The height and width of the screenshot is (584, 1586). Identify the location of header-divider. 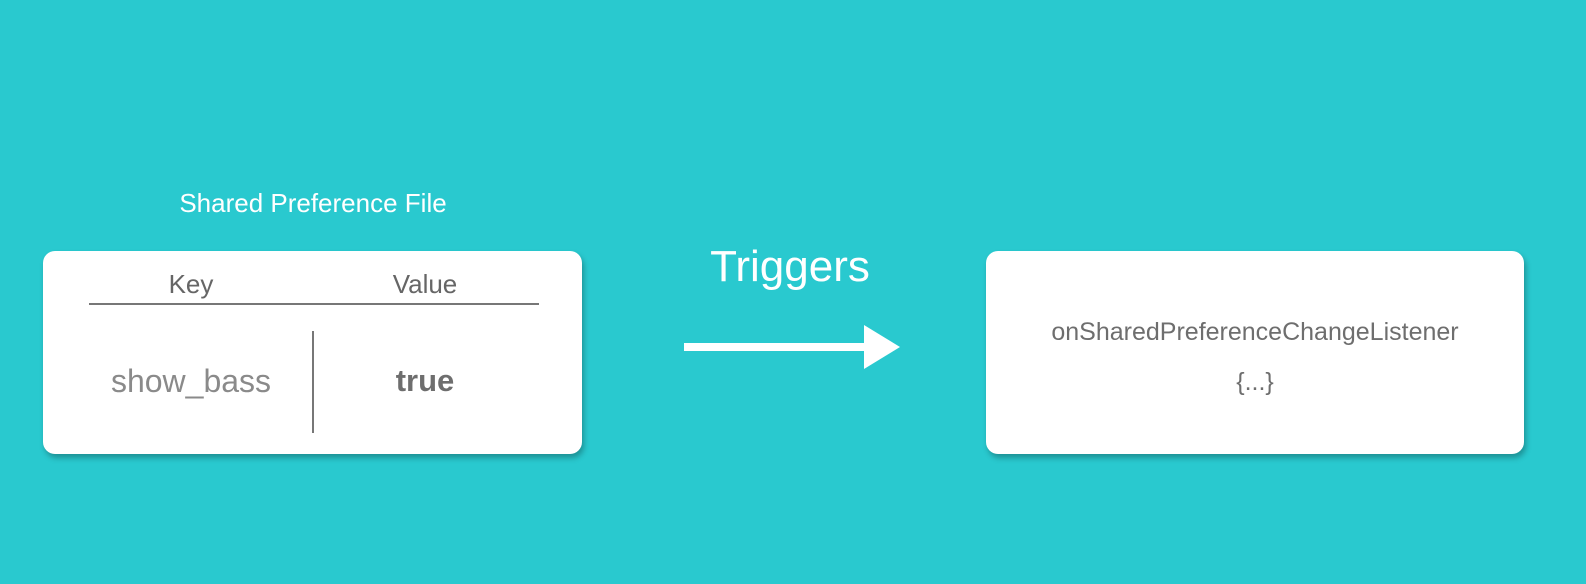
(314, 304).